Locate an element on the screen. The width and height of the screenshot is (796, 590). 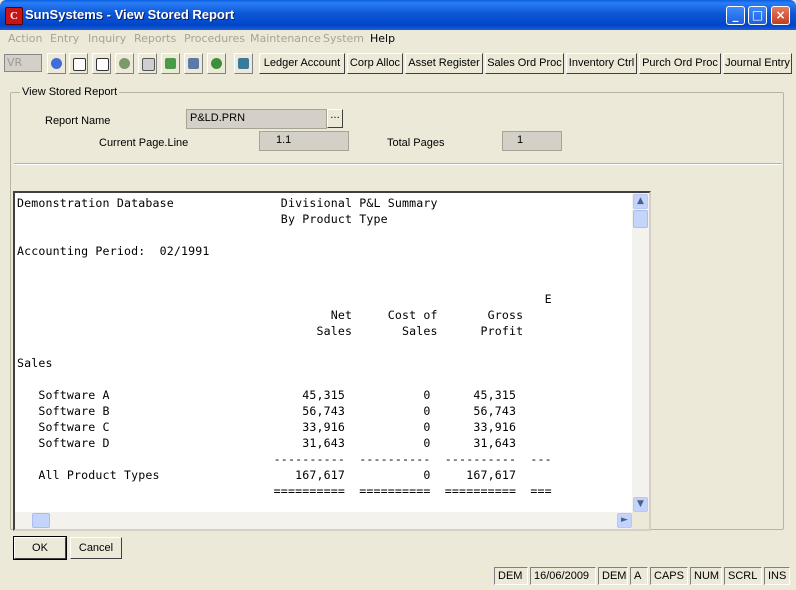
report-line: Software C 33,916 0 33,916 is located at coordinates (267, 427).